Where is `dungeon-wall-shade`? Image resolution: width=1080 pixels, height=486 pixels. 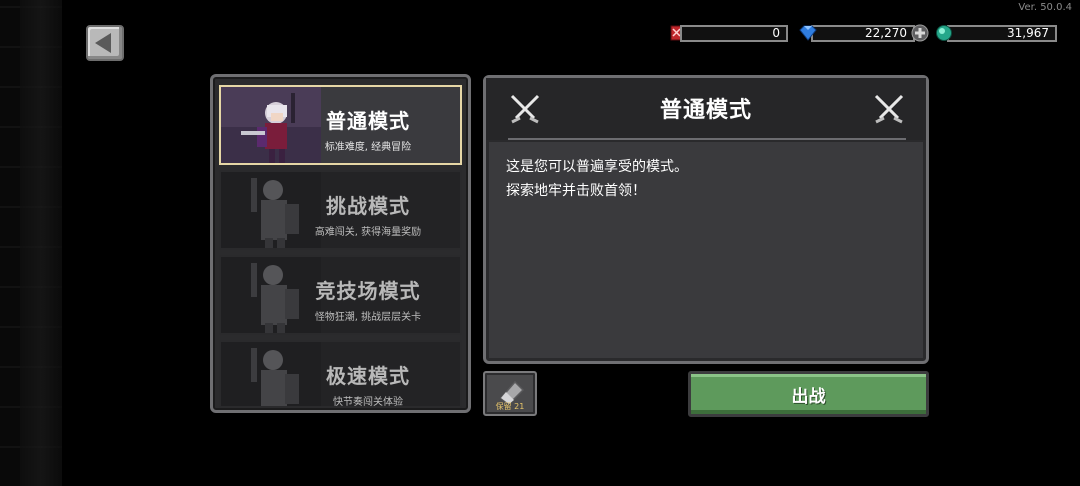
dungeon-wall-shade is located at coordinates (41, 243).